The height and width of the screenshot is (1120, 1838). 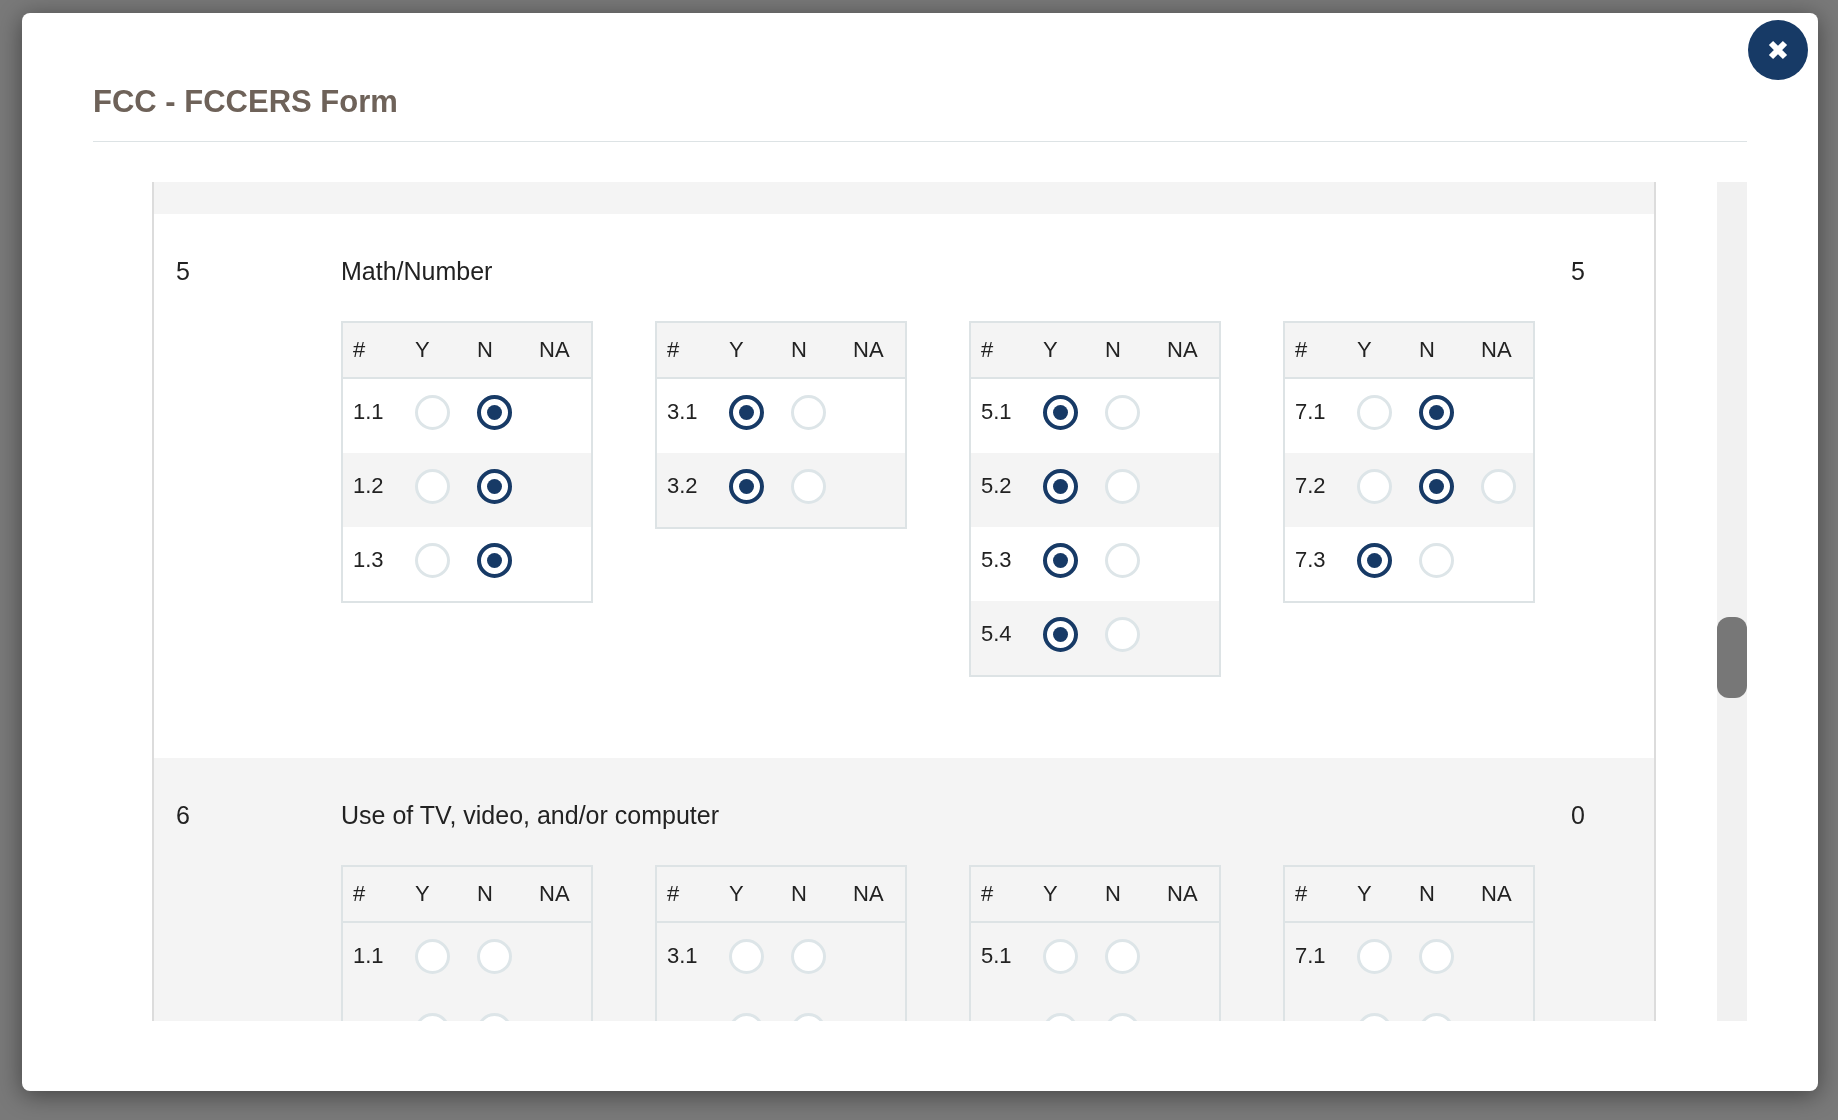 I want to click on row-number: 1.3, so click(x=368, y=559).